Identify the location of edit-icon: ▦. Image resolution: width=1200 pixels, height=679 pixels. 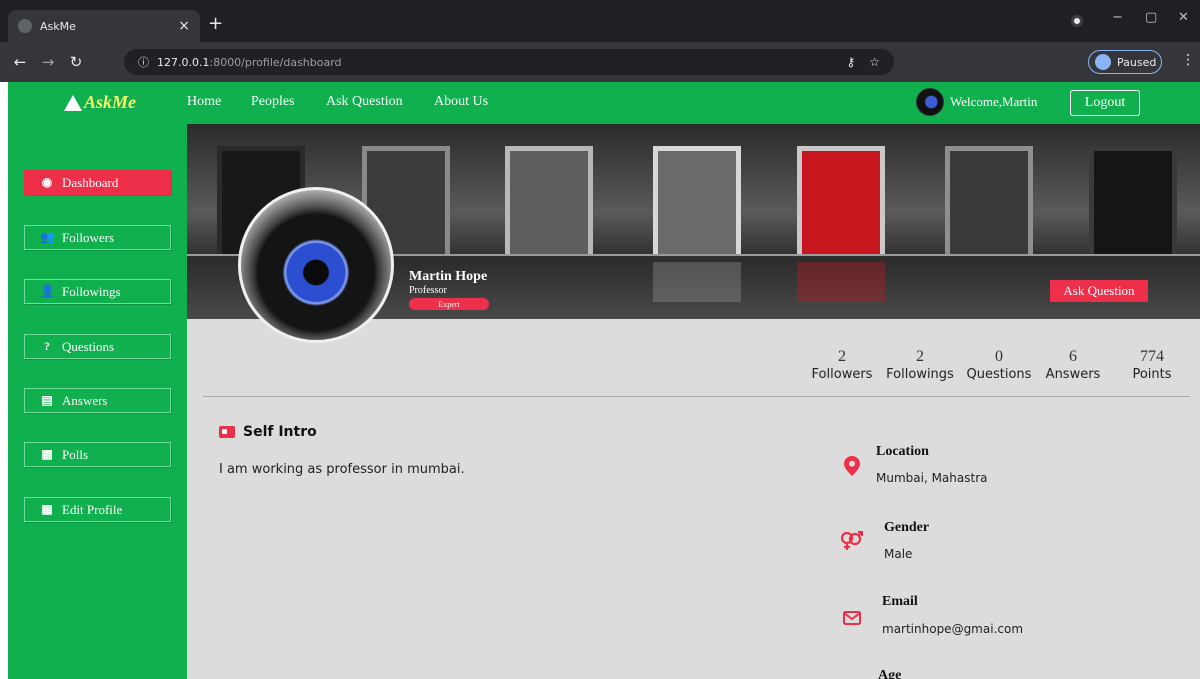
(47, 509).